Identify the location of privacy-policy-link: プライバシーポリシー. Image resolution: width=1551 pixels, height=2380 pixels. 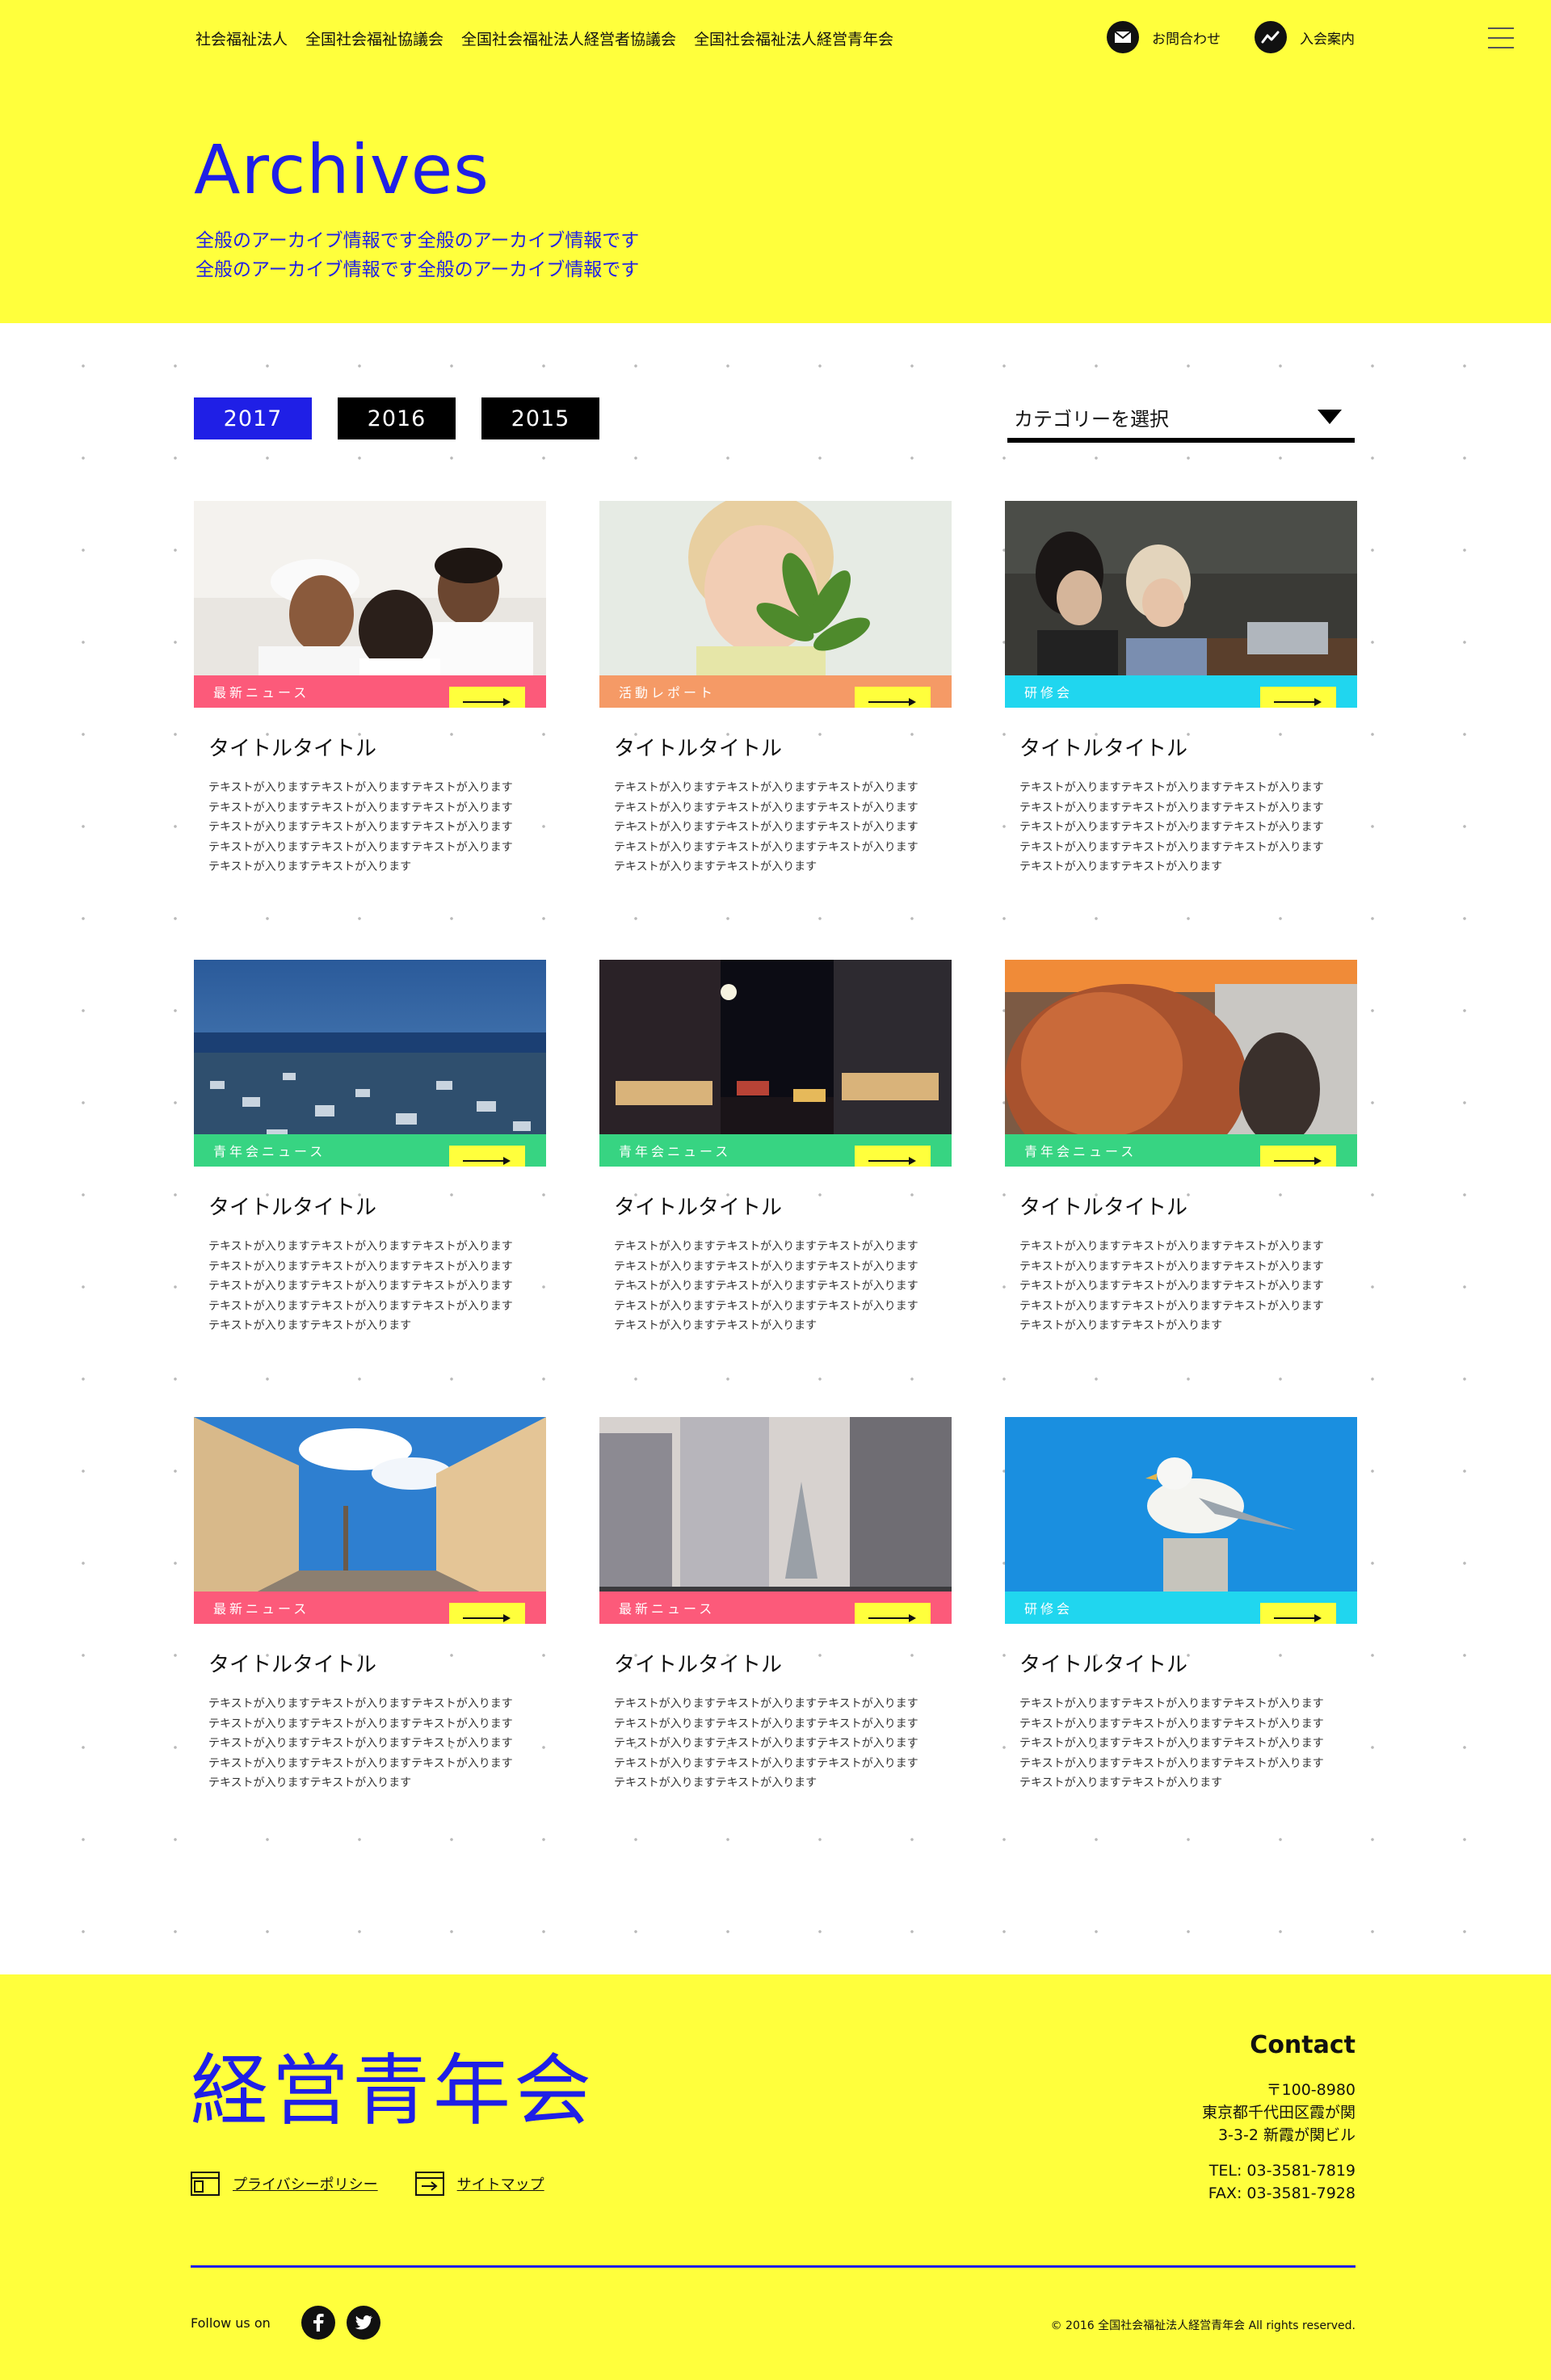
(284, 2184).